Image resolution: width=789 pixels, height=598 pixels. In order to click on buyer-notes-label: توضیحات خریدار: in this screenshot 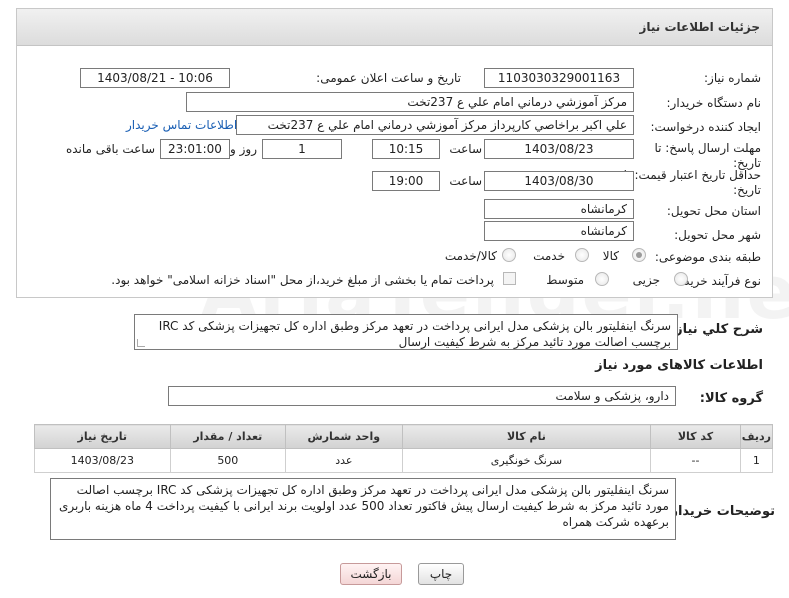, I will do `click(720, 511)`.